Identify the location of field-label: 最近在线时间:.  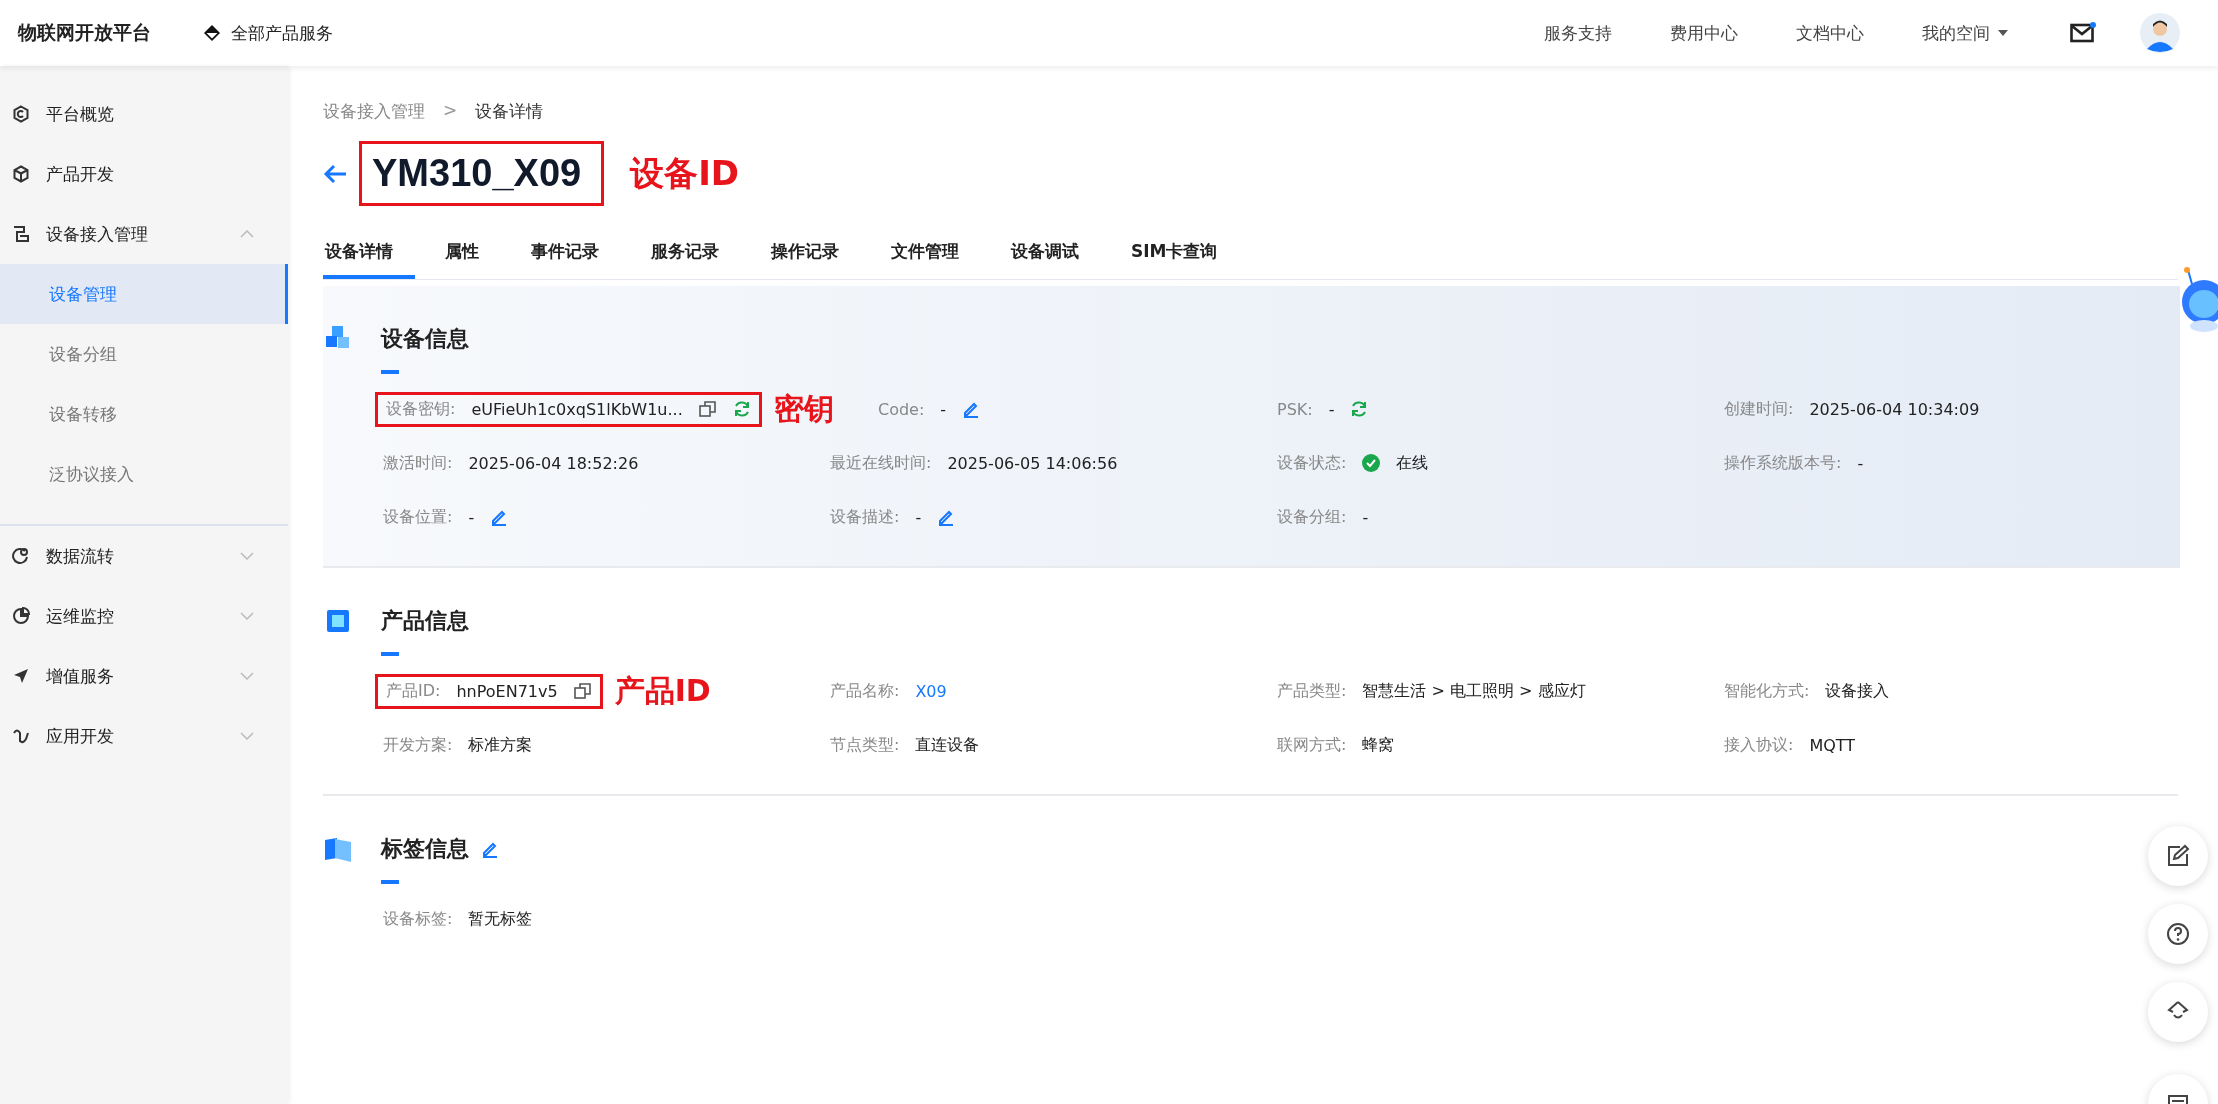
(881, 463).